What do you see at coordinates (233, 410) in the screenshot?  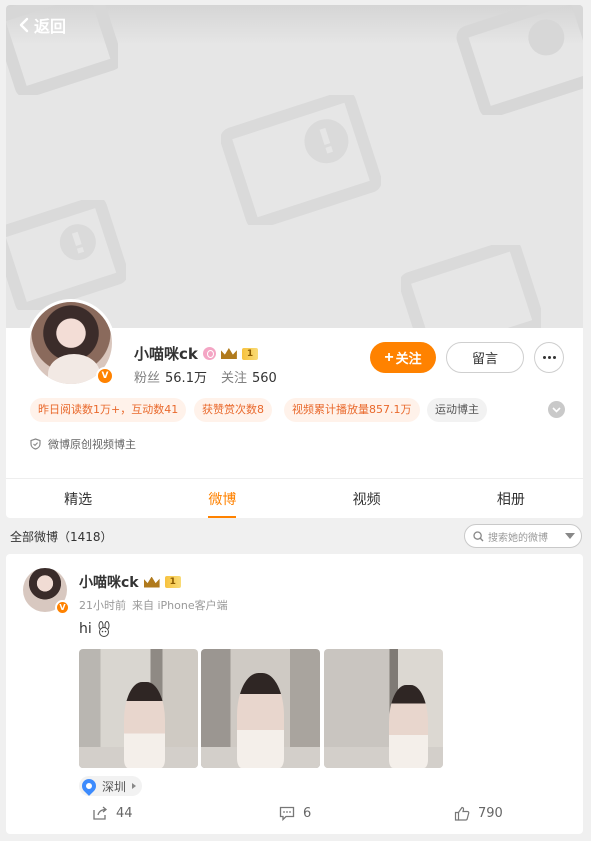 I see `tag-tips: 获赞赏次数8` at bounding box center [233, 410].